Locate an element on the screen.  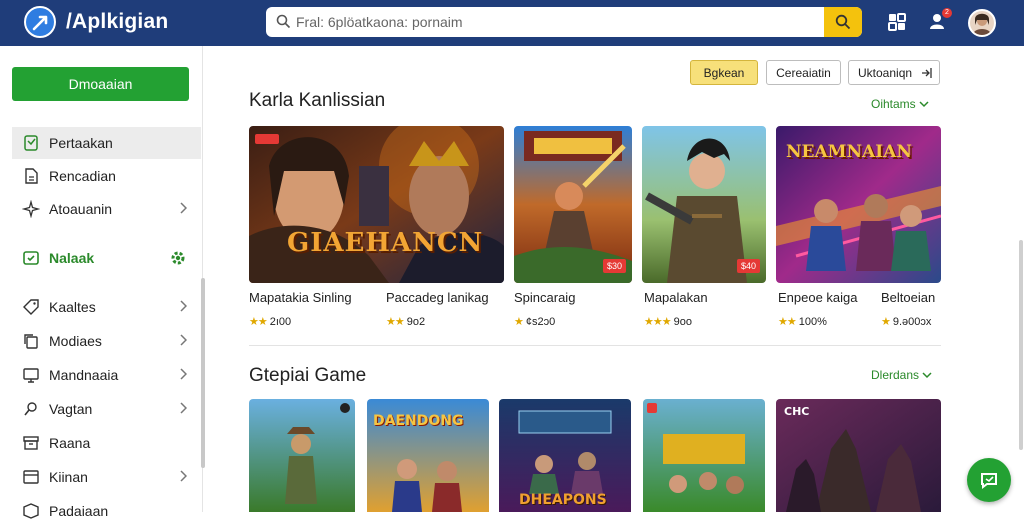
more-link-label: Dlerdans is located at coordinates (895, 375).